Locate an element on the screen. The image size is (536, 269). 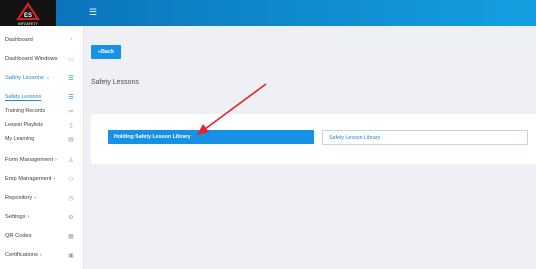
sidebar-item-label: Dashboard is located at coordinates (19, 40).